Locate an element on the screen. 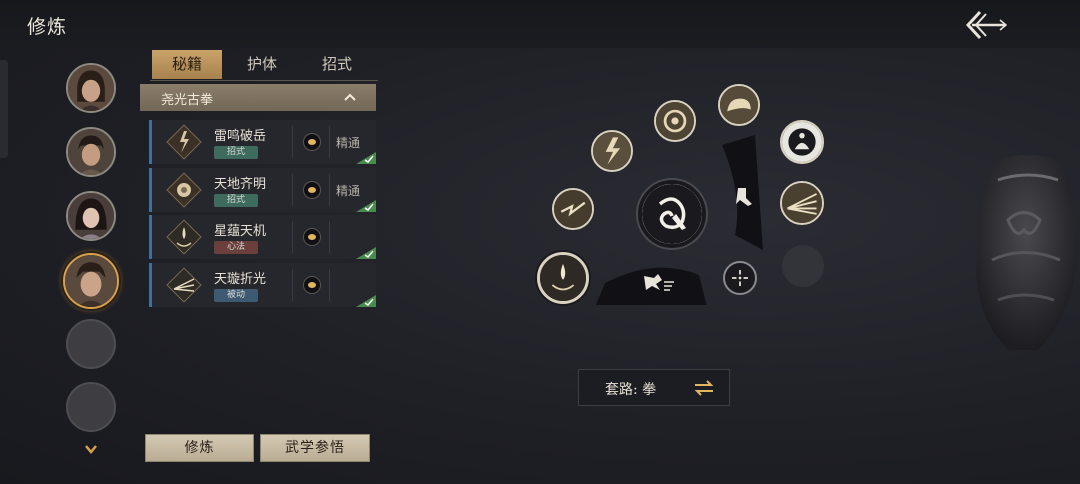  martial-insight-button: 武学参悟 is located at coordinates (315, 448).